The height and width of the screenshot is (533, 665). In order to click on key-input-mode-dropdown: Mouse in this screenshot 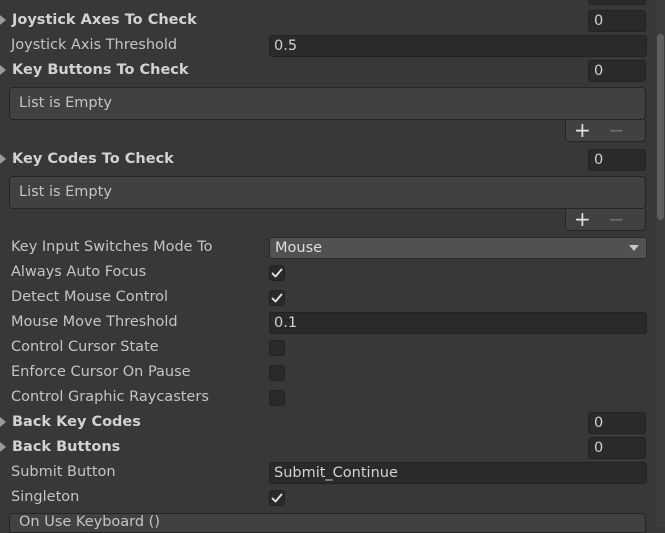, I will do `click(458, 248)`.